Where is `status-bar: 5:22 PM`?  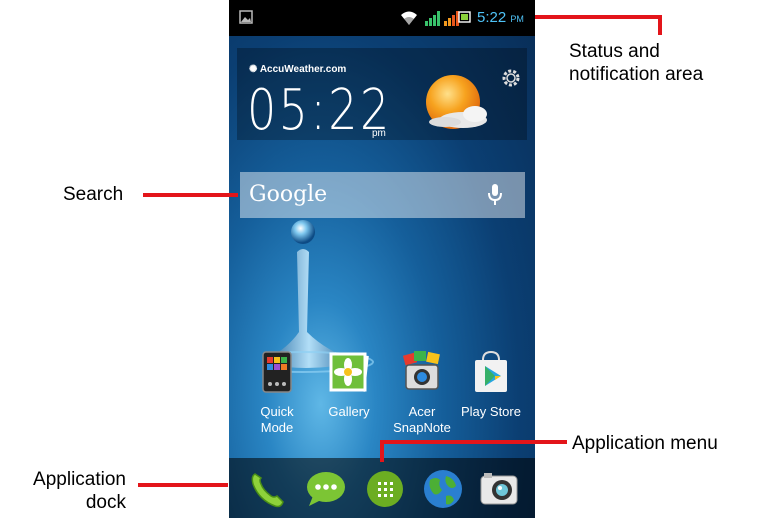 status-bar: 5:22 PM is located at coordinates (382, 18).